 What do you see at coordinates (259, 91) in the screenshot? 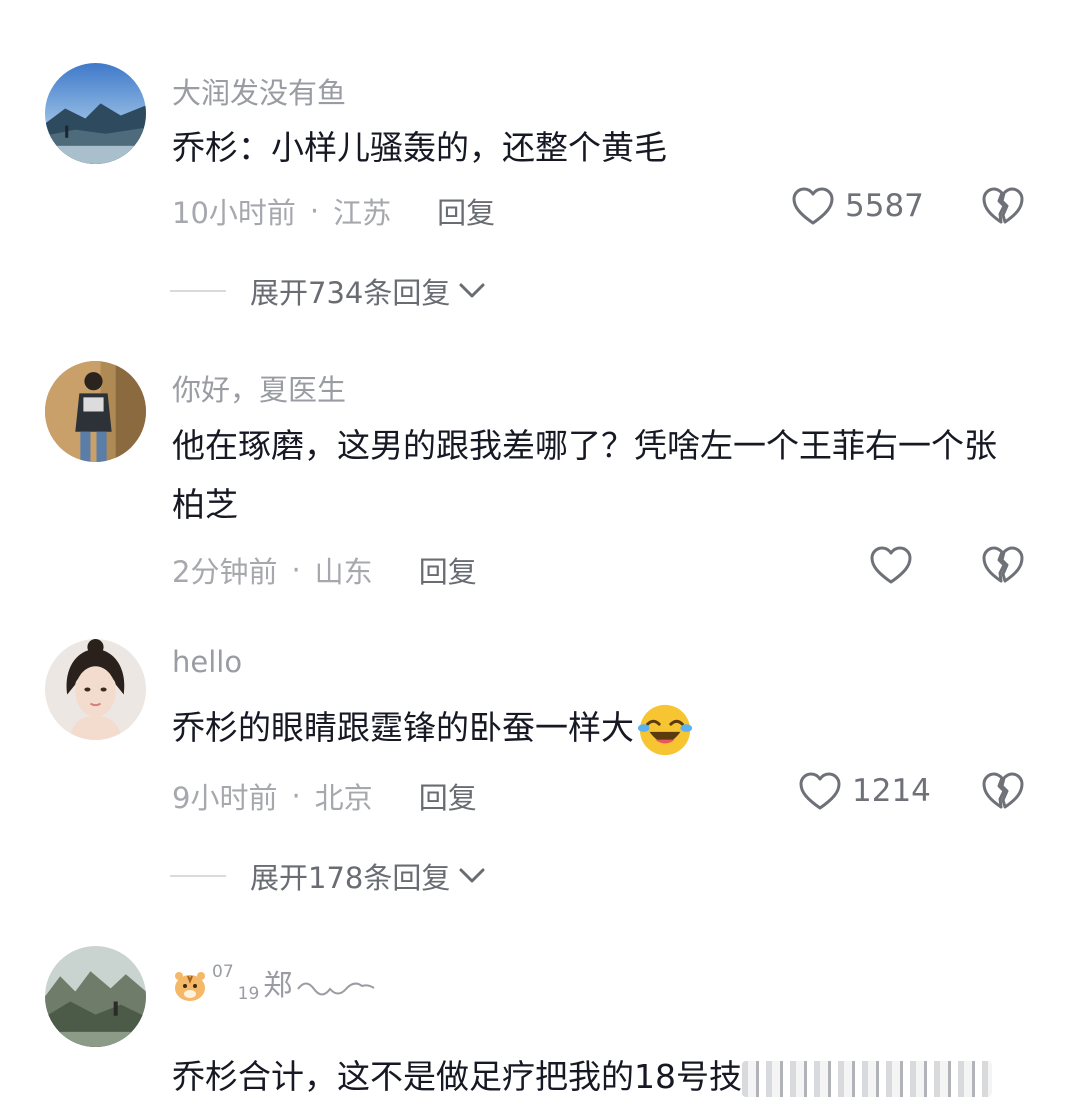
I see `username: 大润发没有鱼` at bounding box center [259, 91].